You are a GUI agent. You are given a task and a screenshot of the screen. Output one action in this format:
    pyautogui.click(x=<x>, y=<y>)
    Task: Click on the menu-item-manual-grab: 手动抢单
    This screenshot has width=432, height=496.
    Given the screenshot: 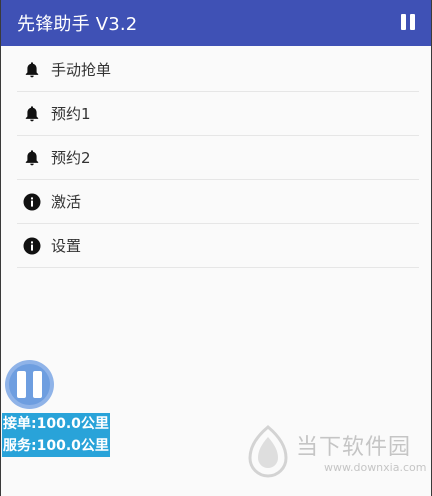 What is the action you would take?
    pyautogui.click(x=218, y=70)
    